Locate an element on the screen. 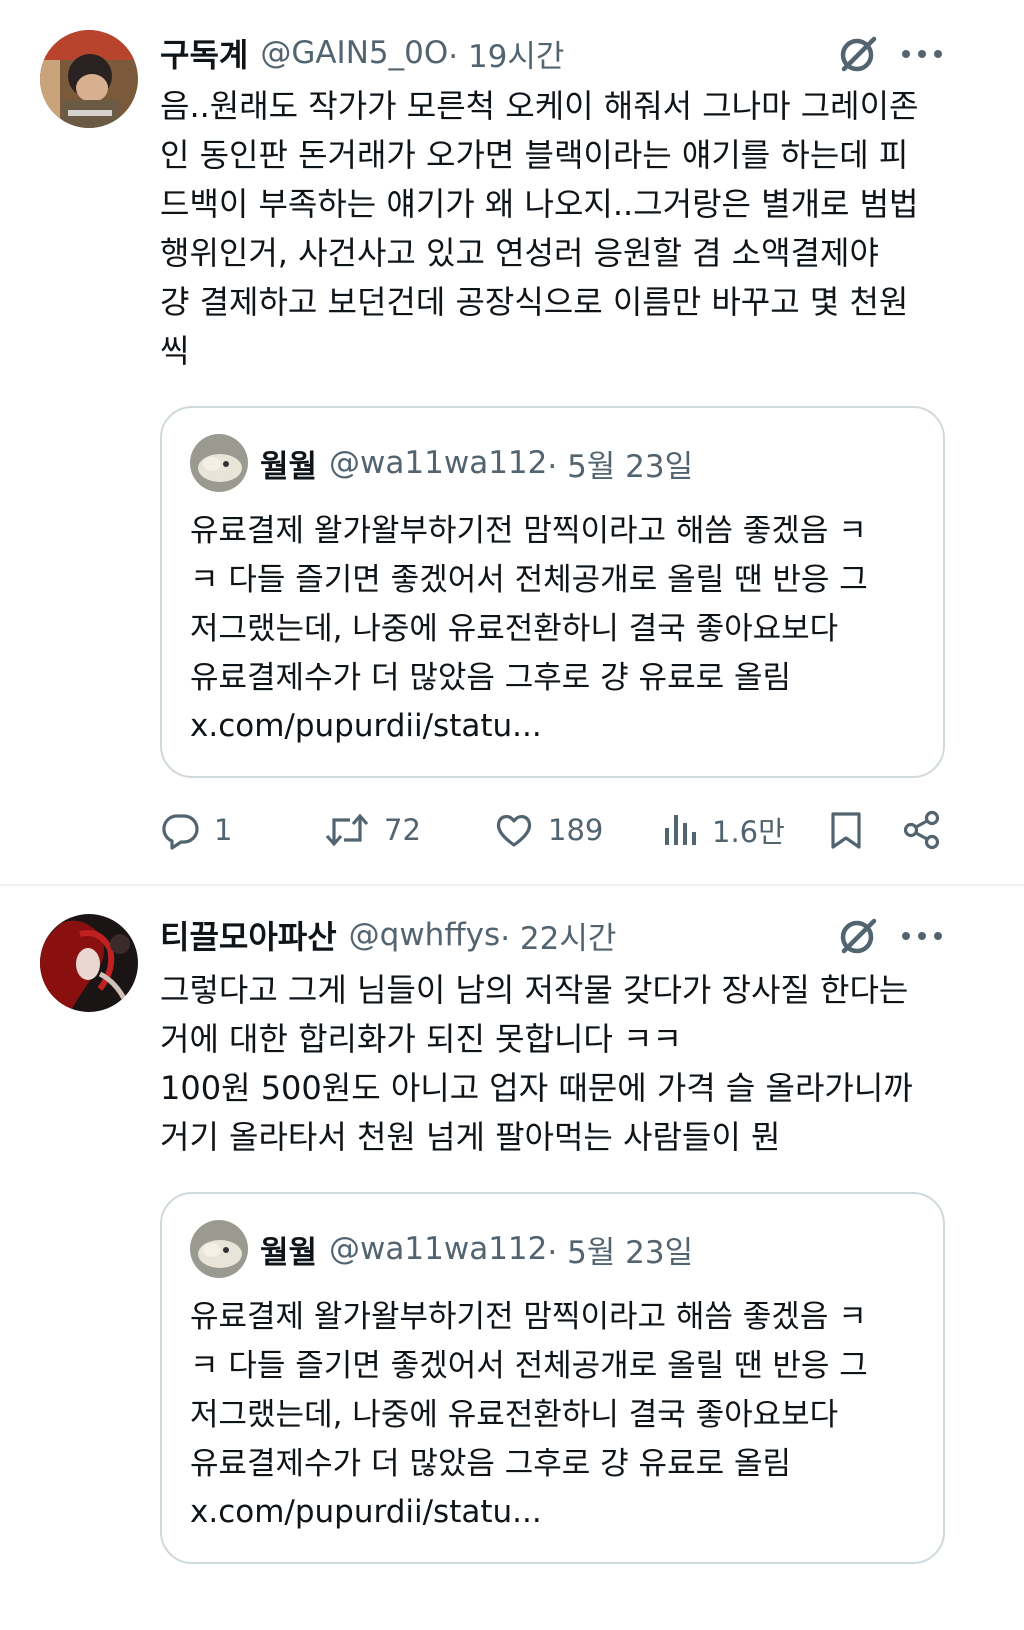 This screenshot has width=1024, height=1630. timestamp: · 19시간 is located at coordinates (506, 53).